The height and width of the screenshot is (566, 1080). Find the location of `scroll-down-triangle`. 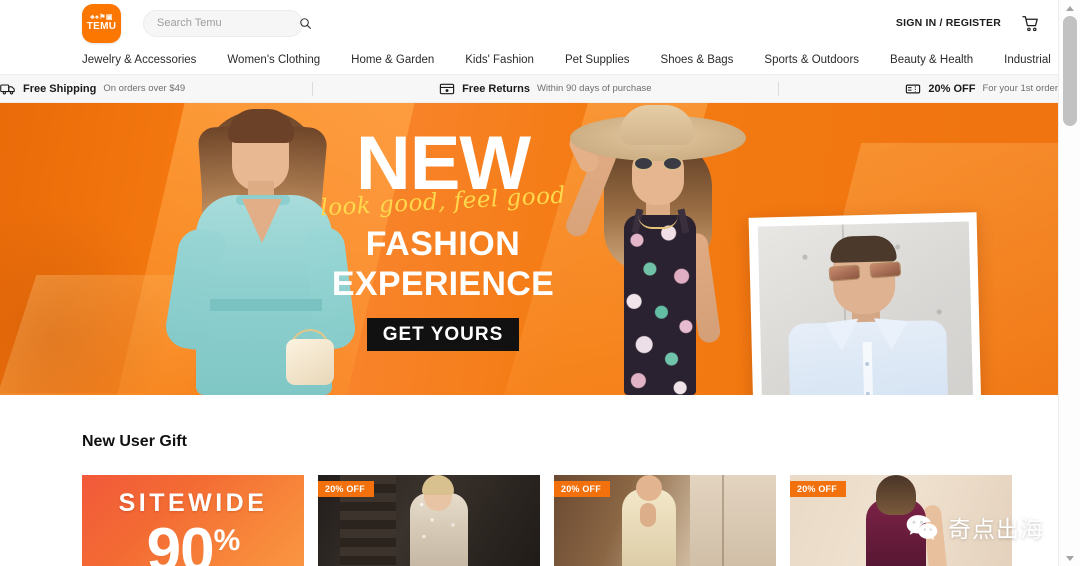

scroll-down-triangle is located at coordinates (1070, 558).